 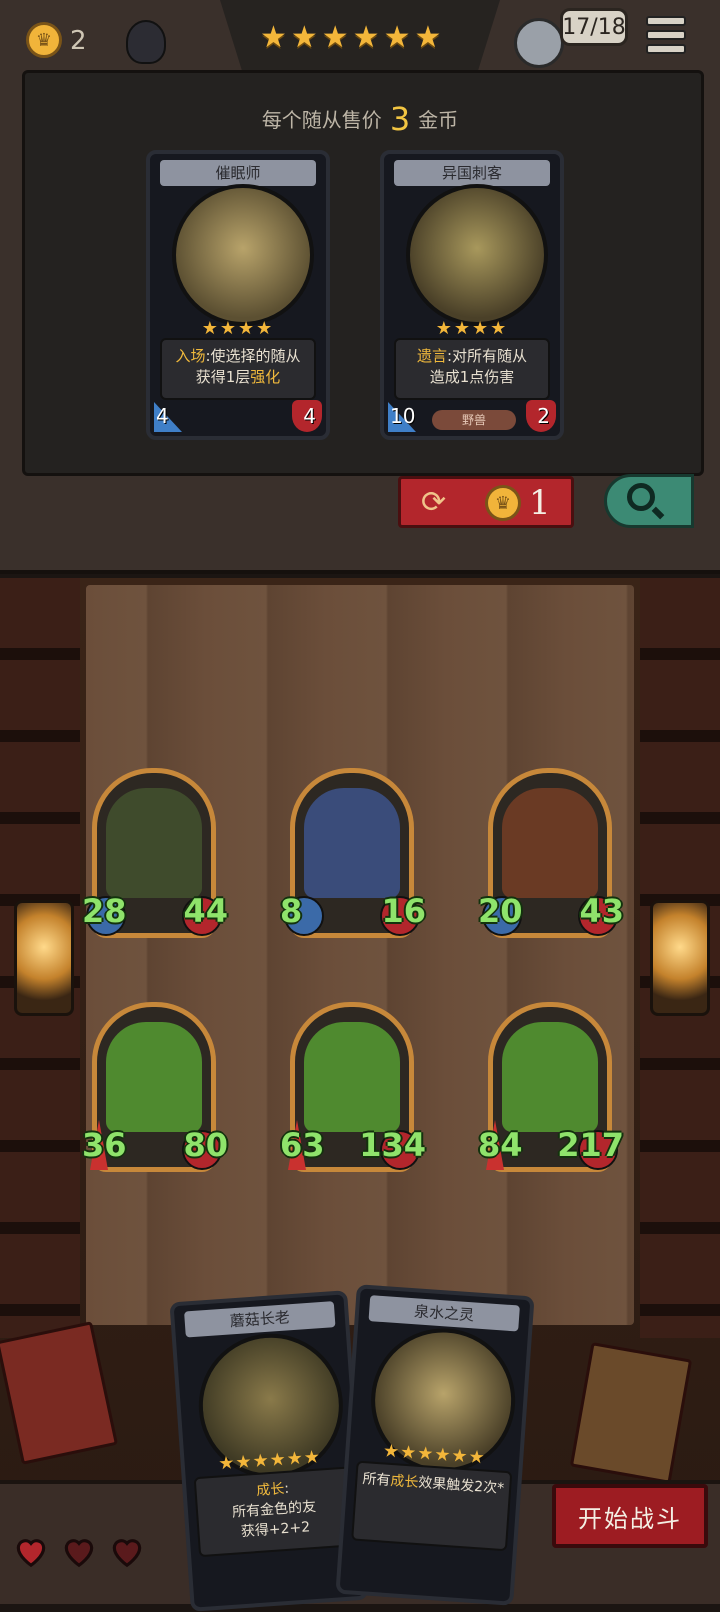 What do you see at coordinates (190, 356) in the screenshot?
I see `desc-keyword: 入场` at bounding box center [190, 356].